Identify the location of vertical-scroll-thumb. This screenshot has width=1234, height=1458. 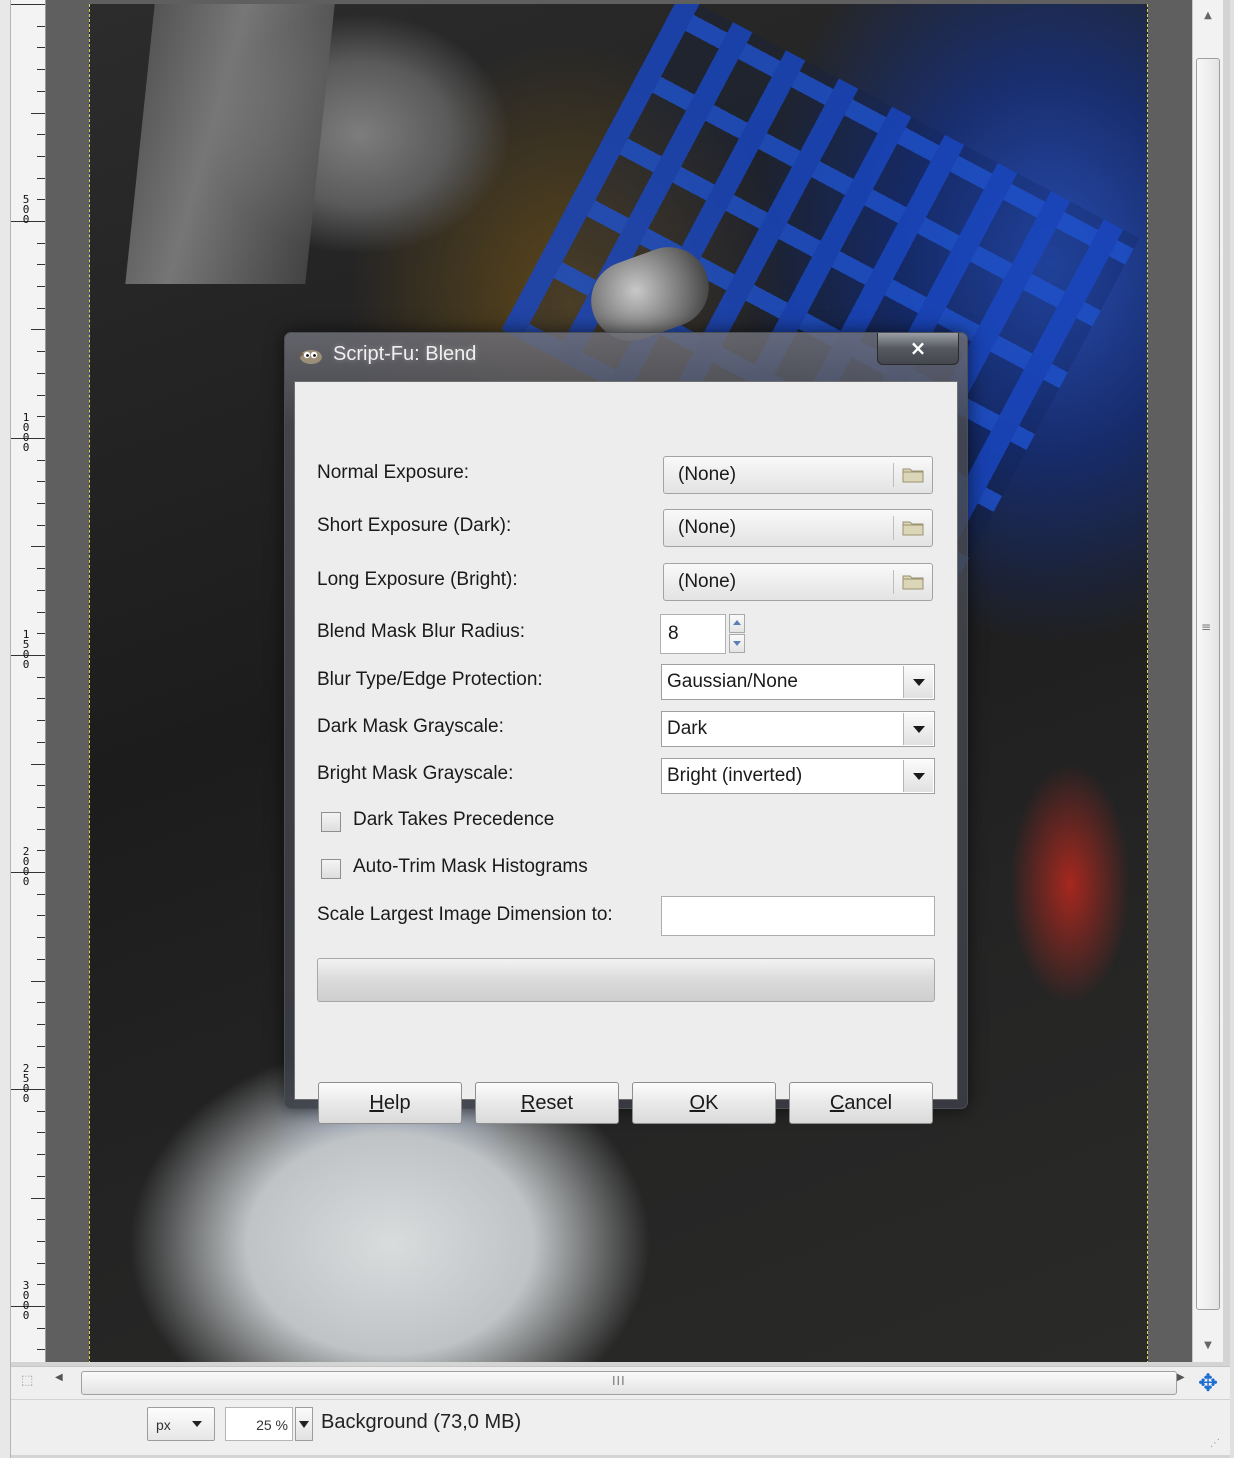
(1208, 684).